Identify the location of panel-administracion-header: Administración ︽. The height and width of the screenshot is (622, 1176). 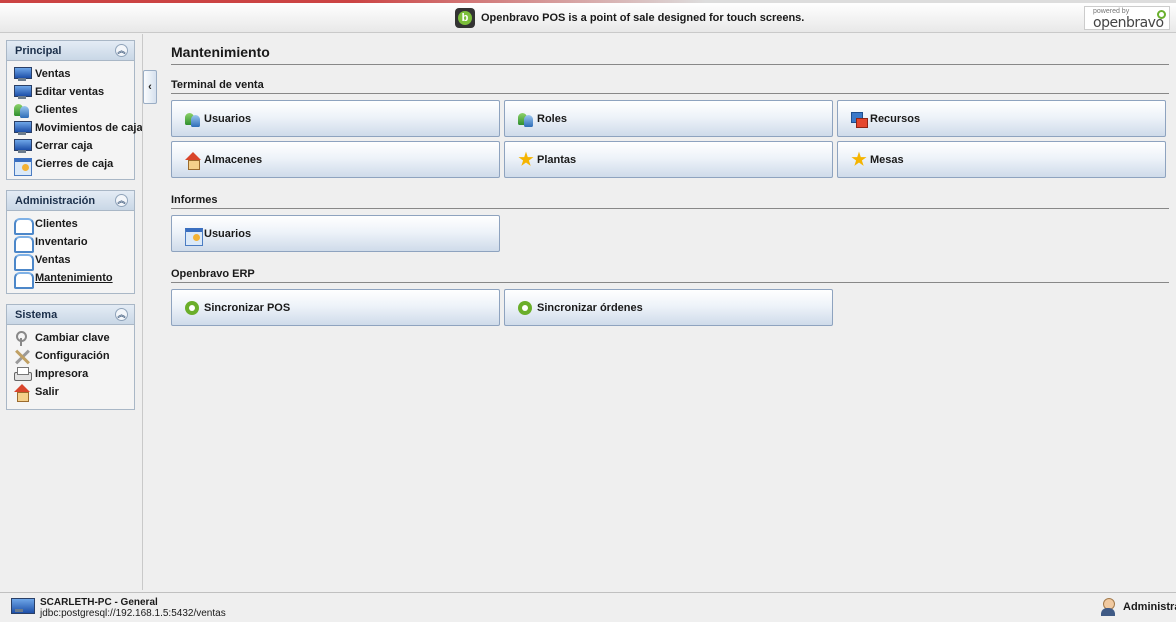
(70, 201).